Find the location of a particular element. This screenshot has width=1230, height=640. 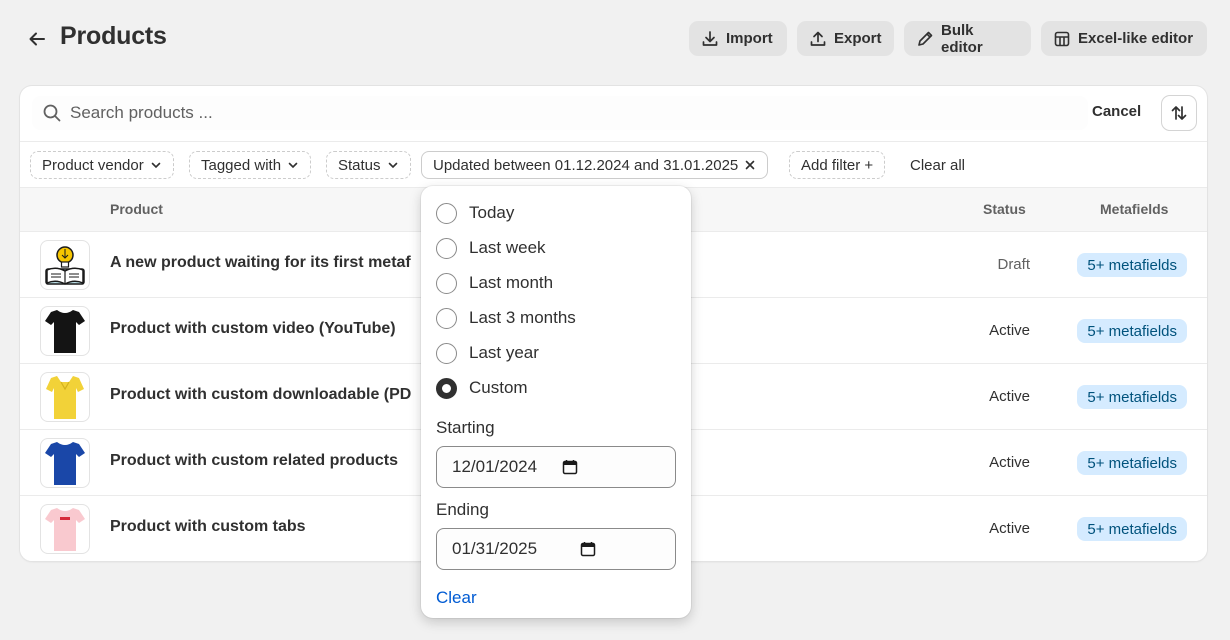

search-row: Cancel is located at coordinates (613, 113).